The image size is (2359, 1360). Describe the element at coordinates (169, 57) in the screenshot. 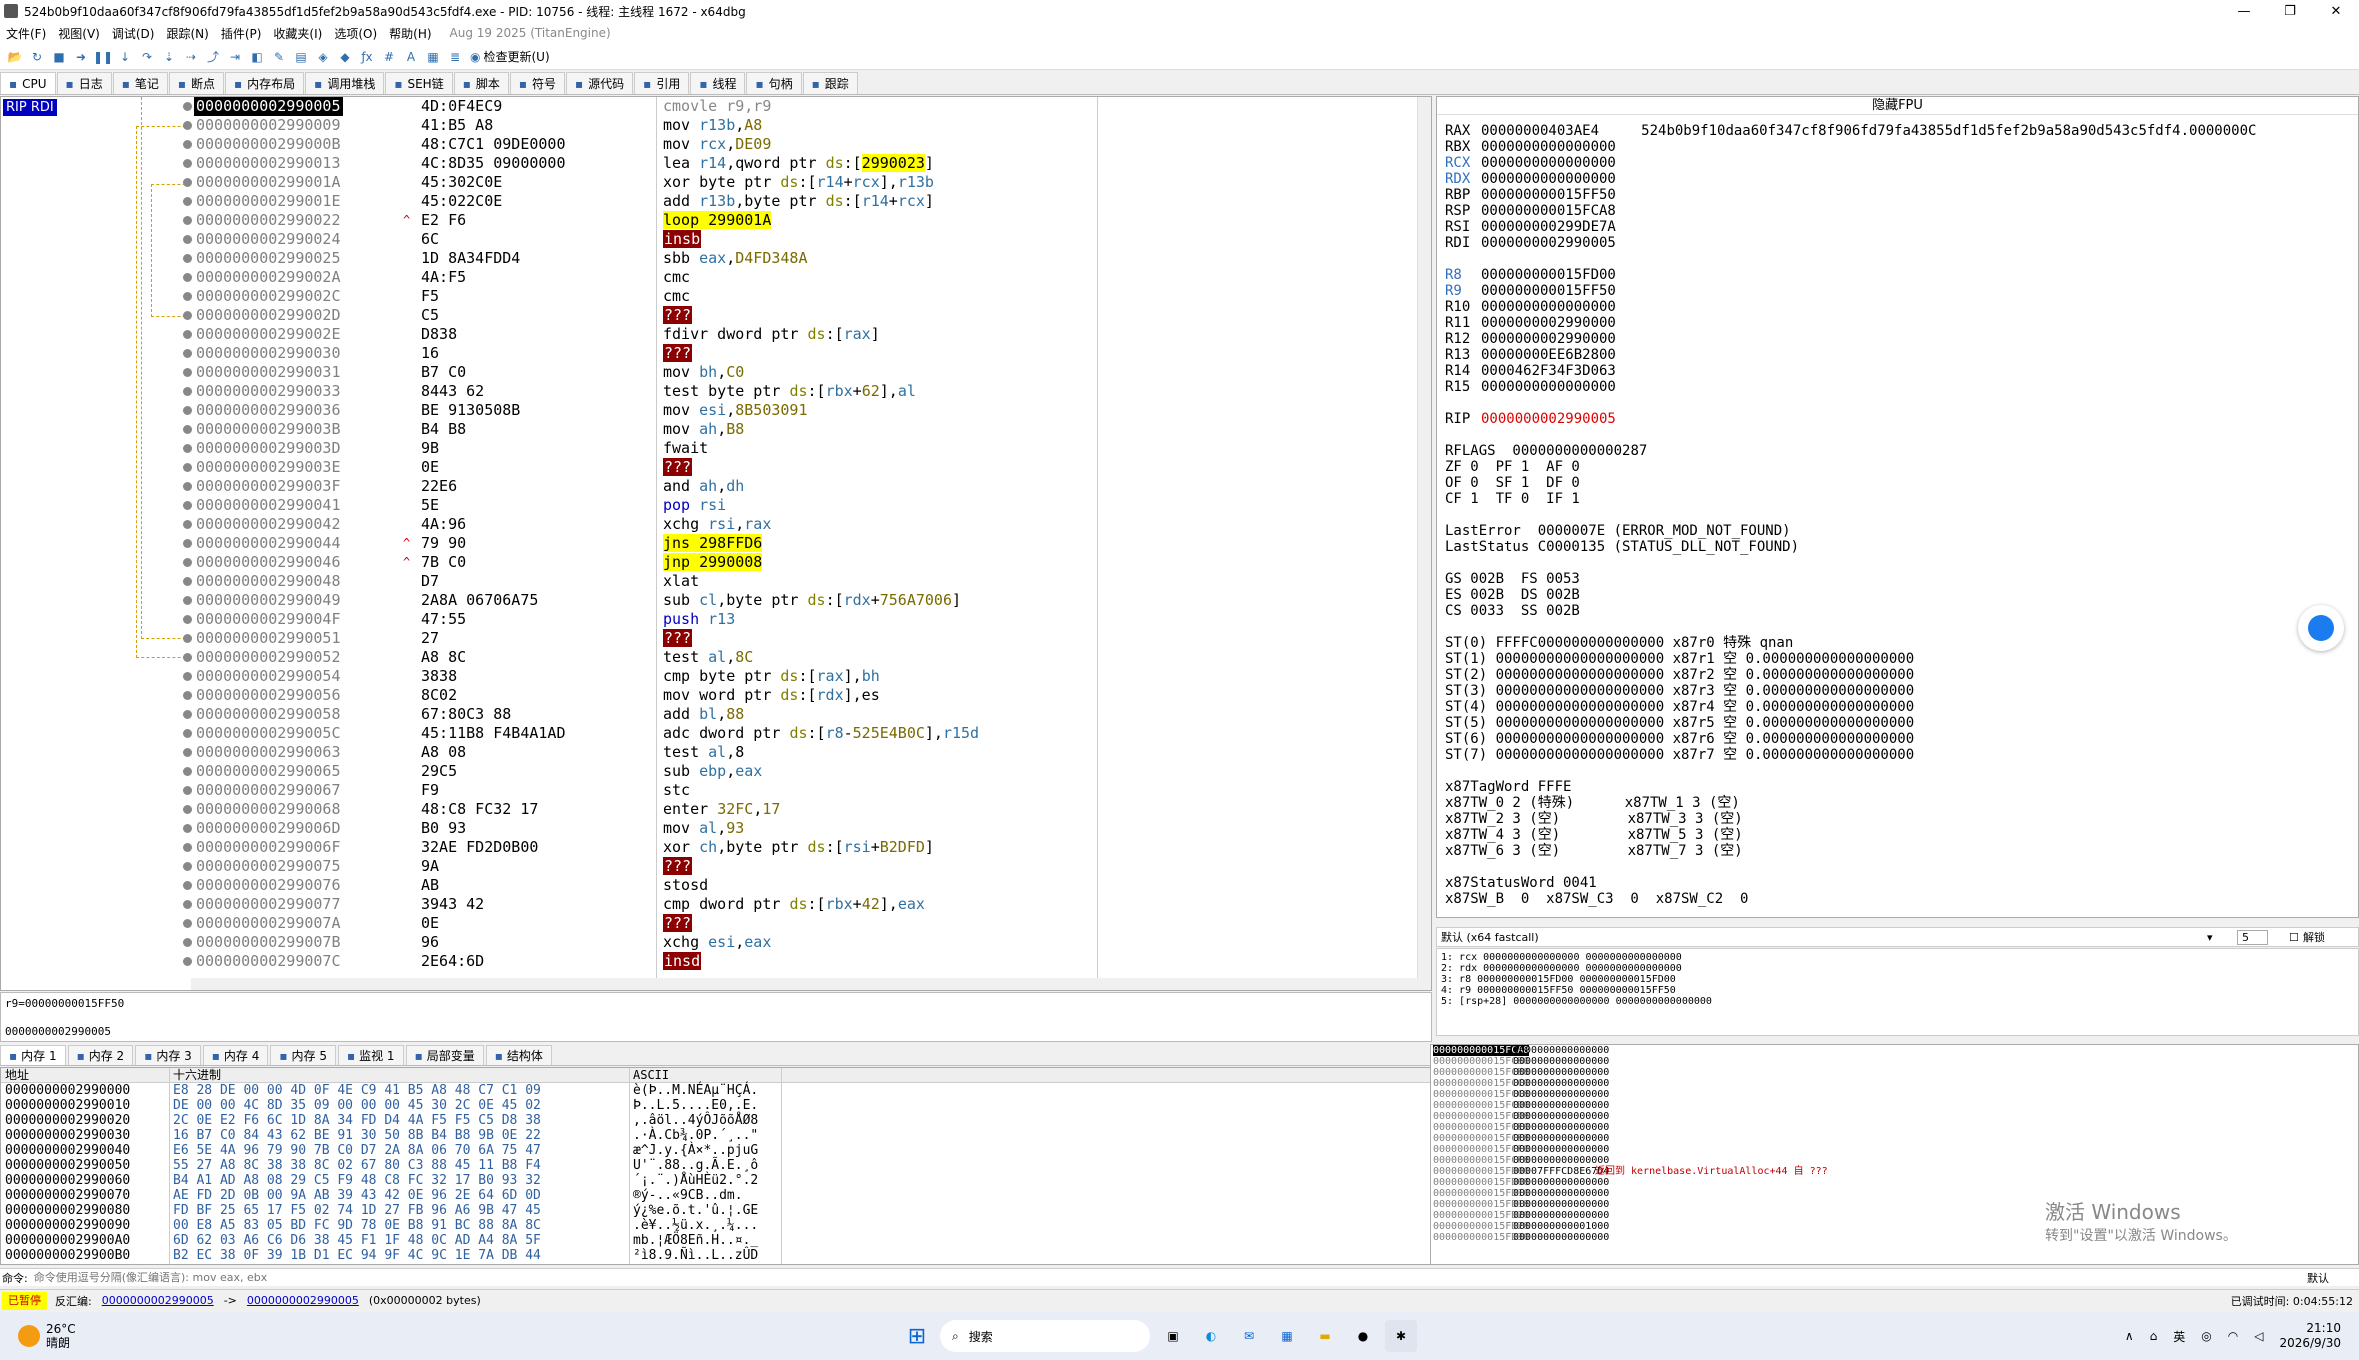

I see `trace-into-icon: ⇣` at that location.